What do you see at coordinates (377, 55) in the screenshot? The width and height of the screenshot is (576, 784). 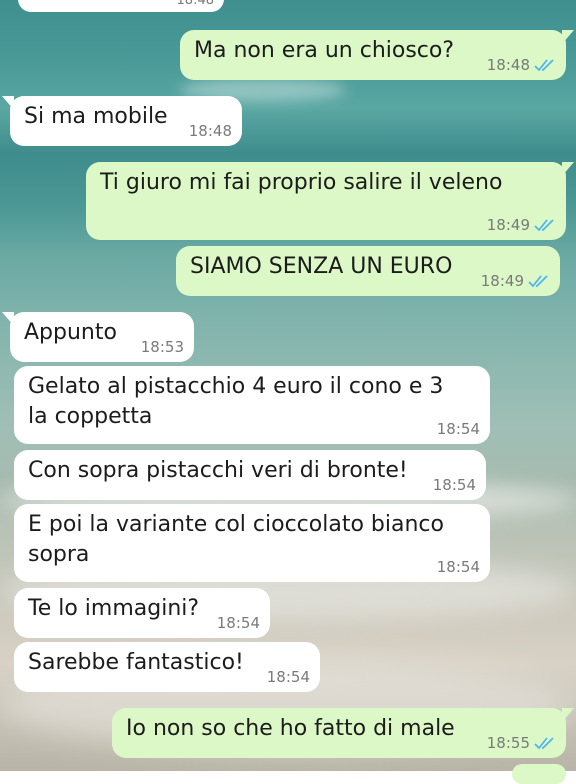 I see `message-bubble-outgoing: Ma non era un chiosco? 18:48` at bounding box center [377, 55].